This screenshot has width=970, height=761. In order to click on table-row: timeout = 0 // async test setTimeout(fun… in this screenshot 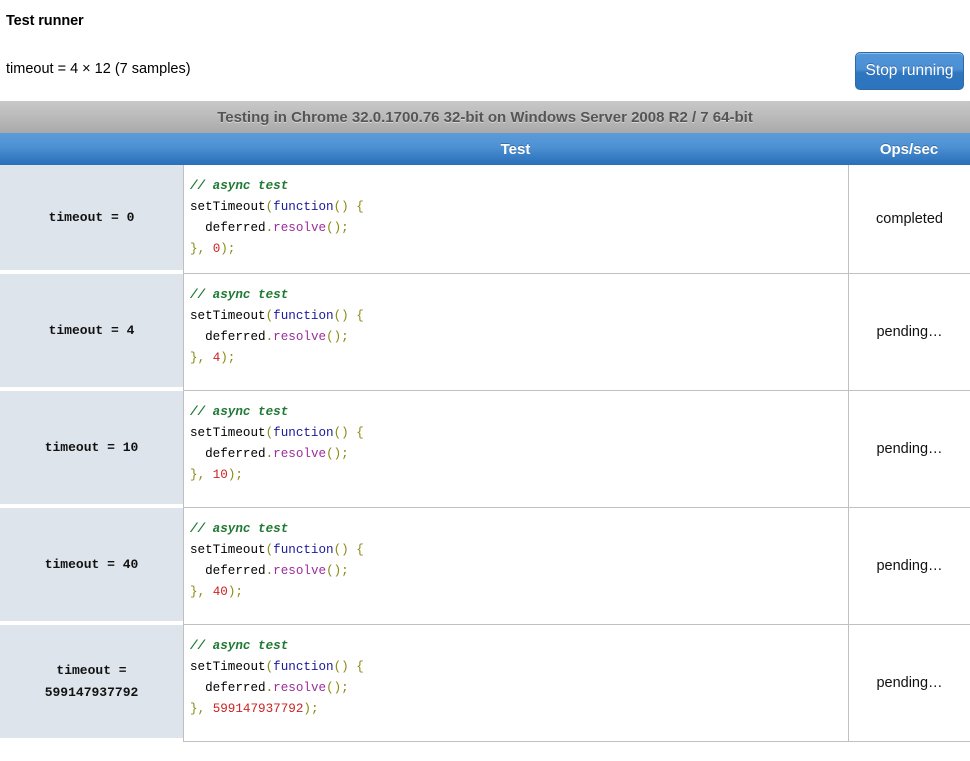, I will do `click(485, 219)`.